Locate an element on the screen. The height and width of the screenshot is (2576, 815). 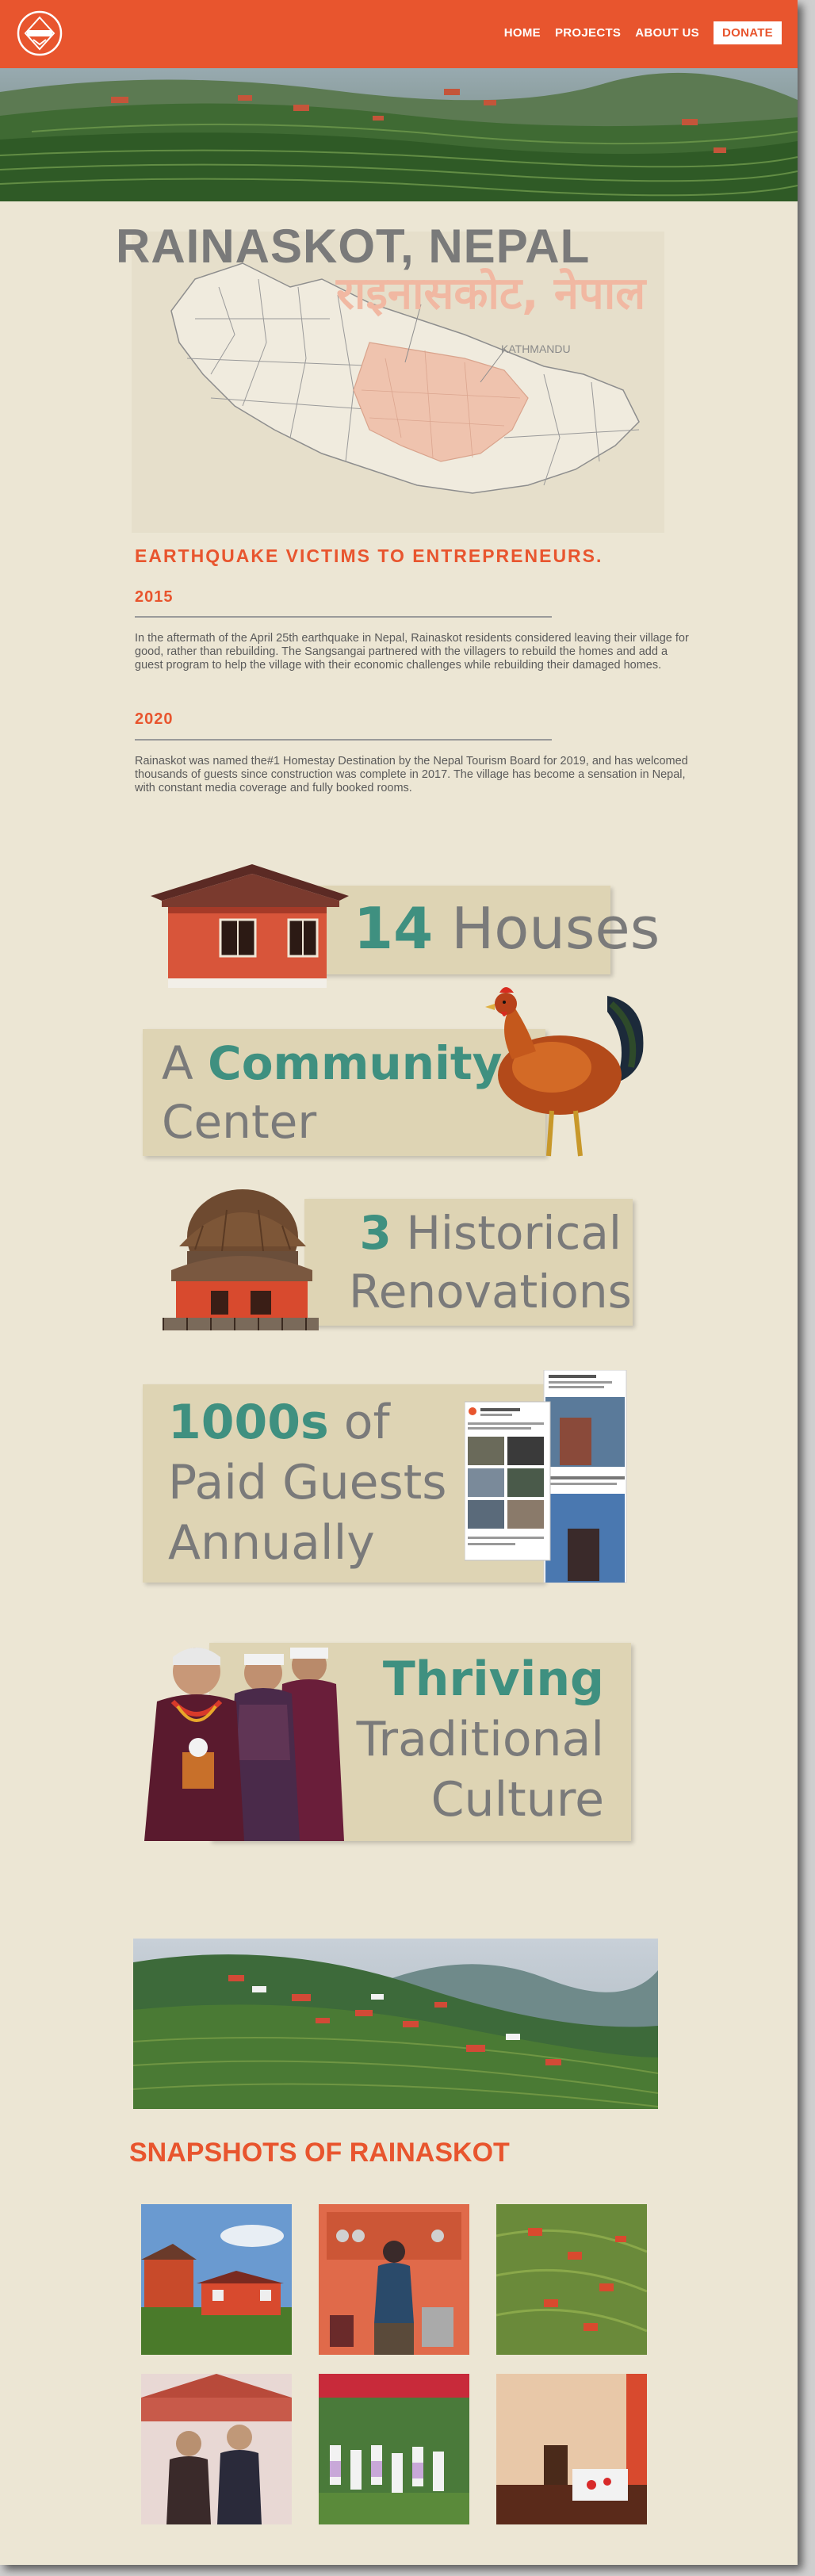
story-heading: EARTHQUAKE VICTIMS TO ENTREPRENEURS. is located at coordinates (369, 555).